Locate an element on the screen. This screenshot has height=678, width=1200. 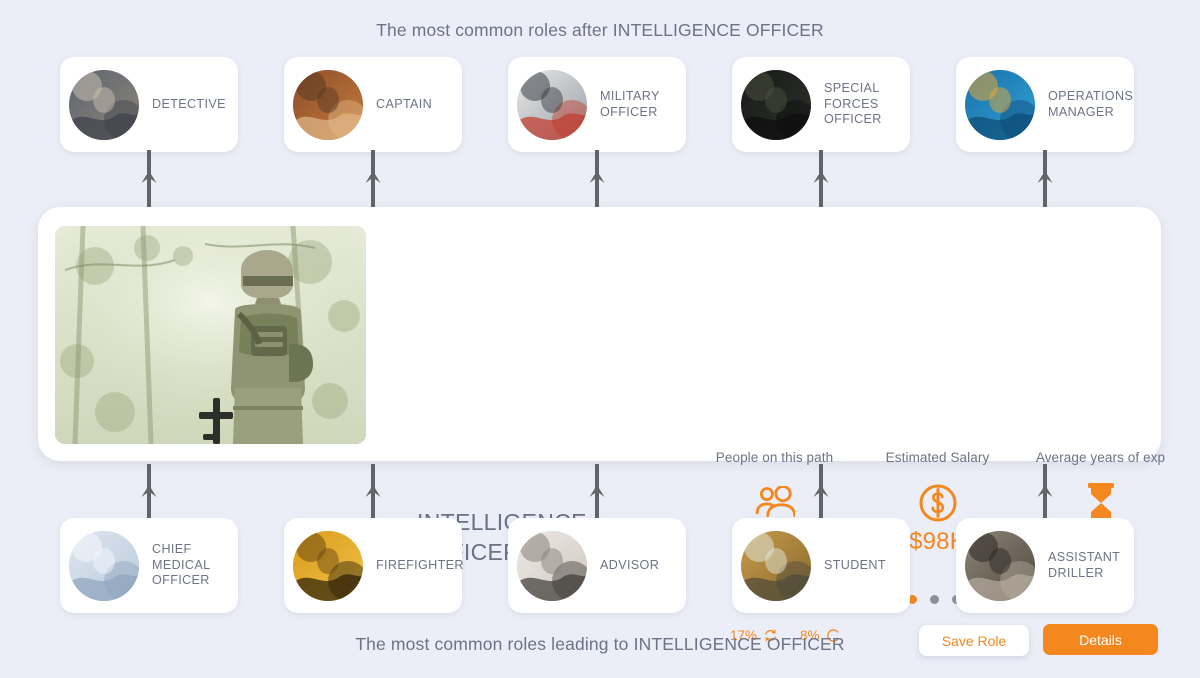
stat-label: Average years of exp is located at coordinates (1100, 457).